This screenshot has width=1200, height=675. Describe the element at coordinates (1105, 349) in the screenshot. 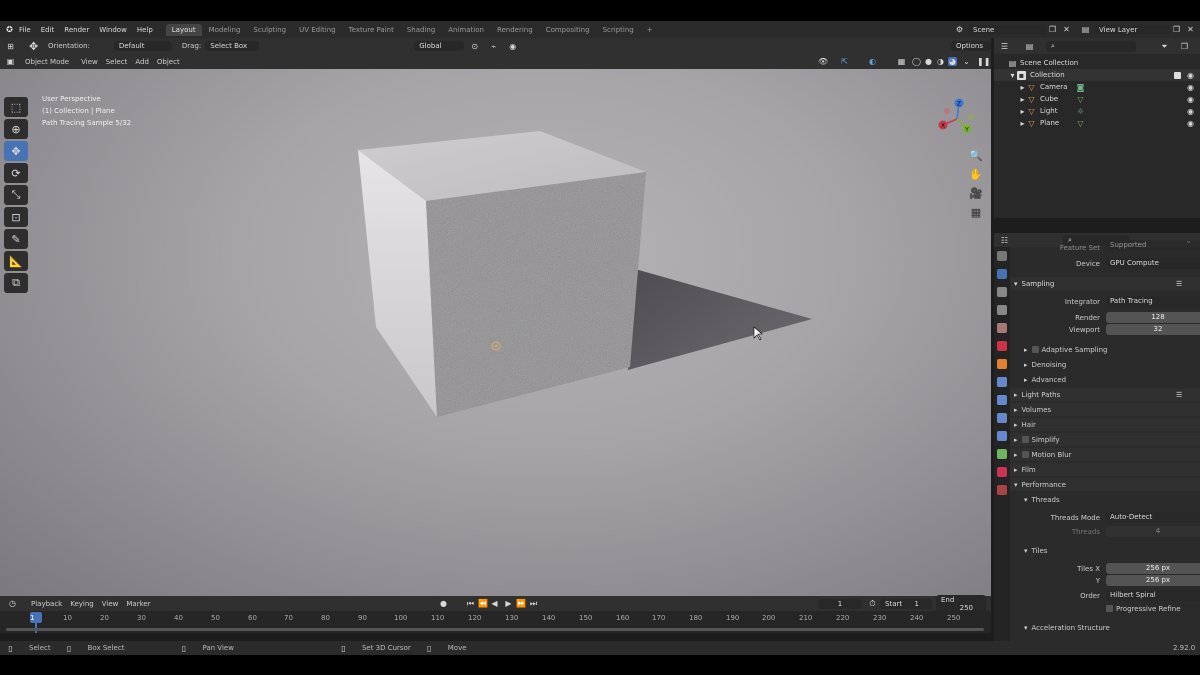

I see `adaptive-sampling-panel: ▸ Adaptive Sampling` at that location.